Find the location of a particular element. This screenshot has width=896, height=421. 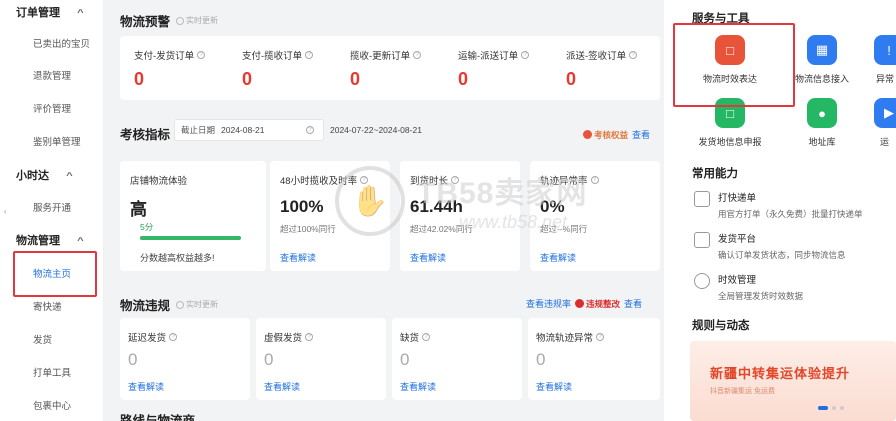

violations-title: 物流违规 实时更新 is located at coordinates (169, 306).